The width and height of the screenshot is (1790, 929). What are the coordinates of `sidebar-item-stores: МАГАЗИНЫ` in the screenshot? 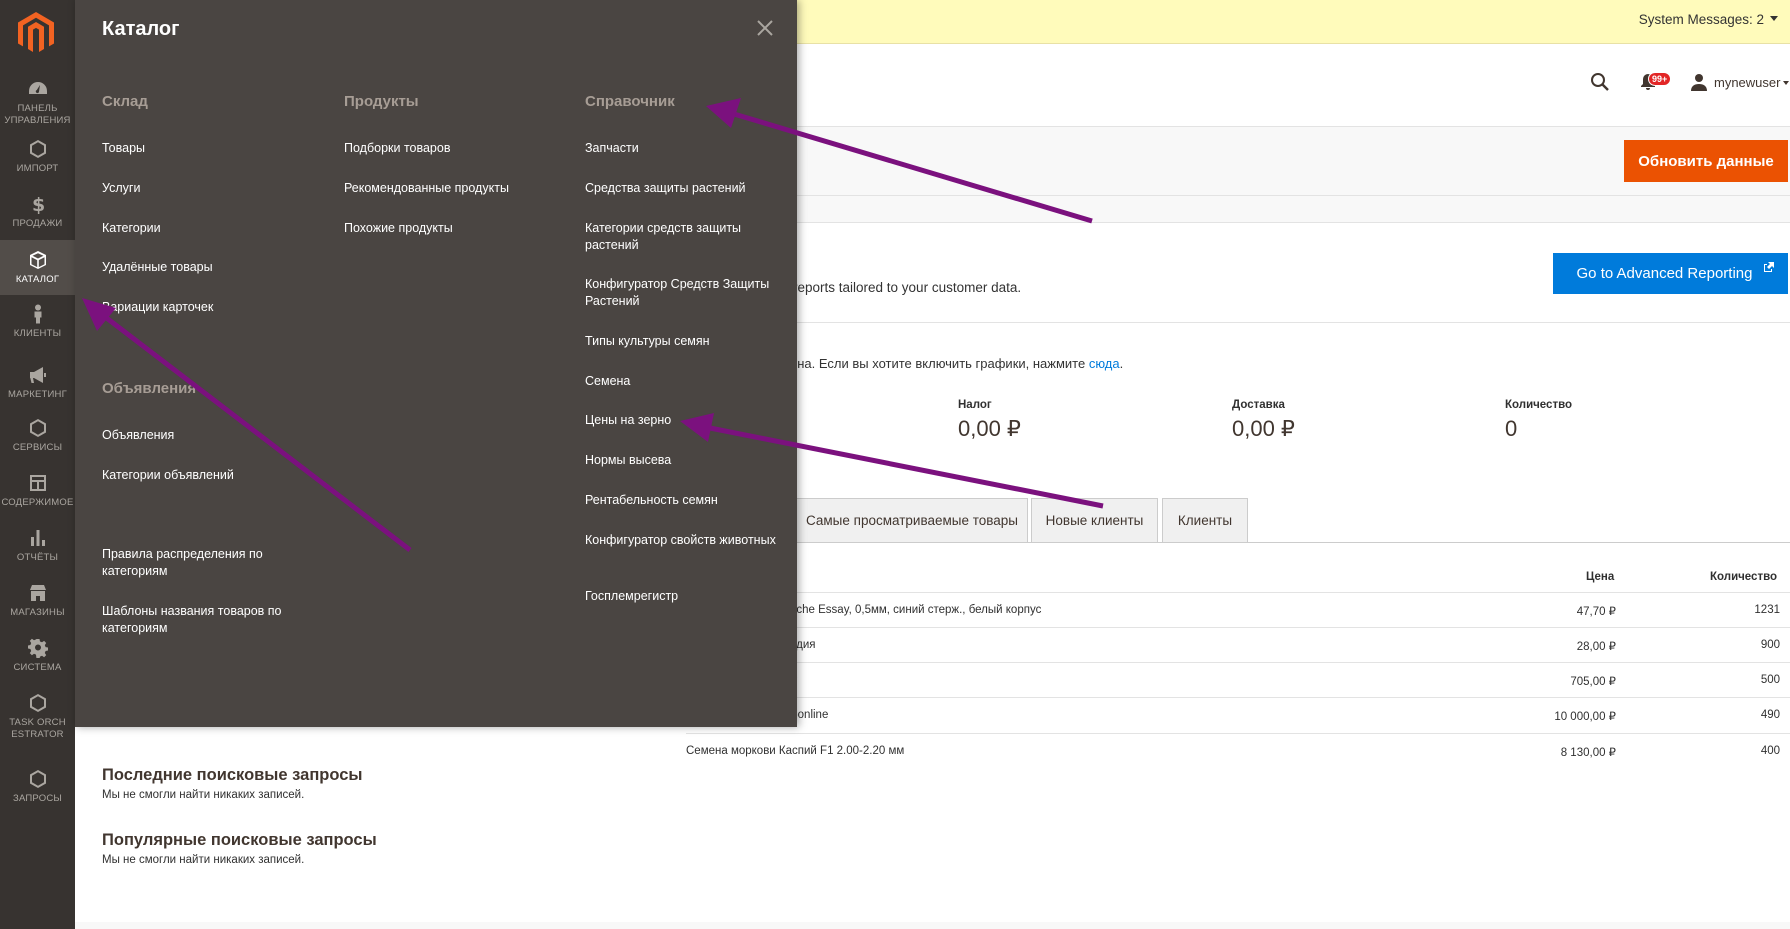 It's located at (37, 604).